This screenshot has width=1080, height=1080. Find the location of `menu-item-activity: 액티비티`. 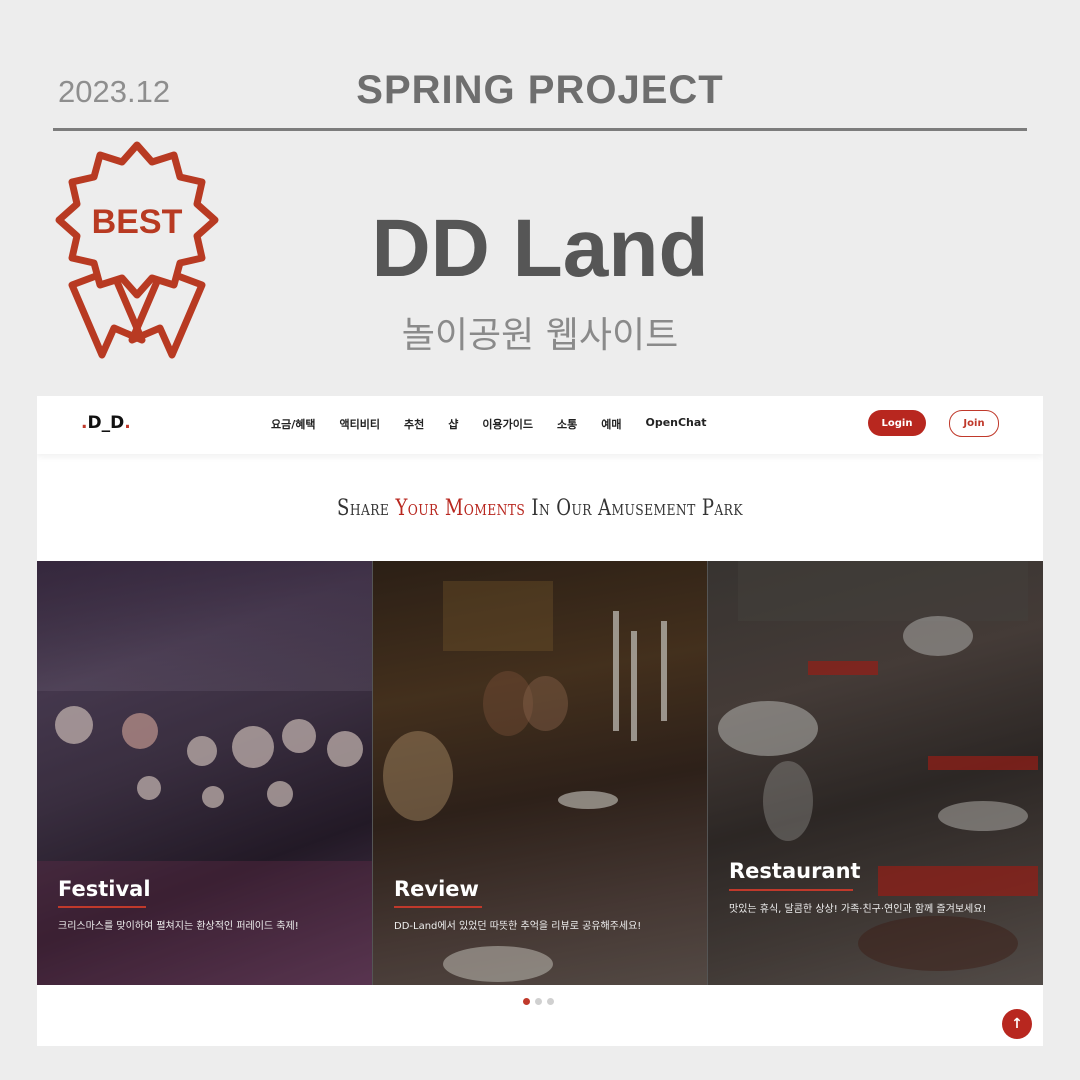

menu-item-activity: 액티비티 is located at coordinates (360, 424).